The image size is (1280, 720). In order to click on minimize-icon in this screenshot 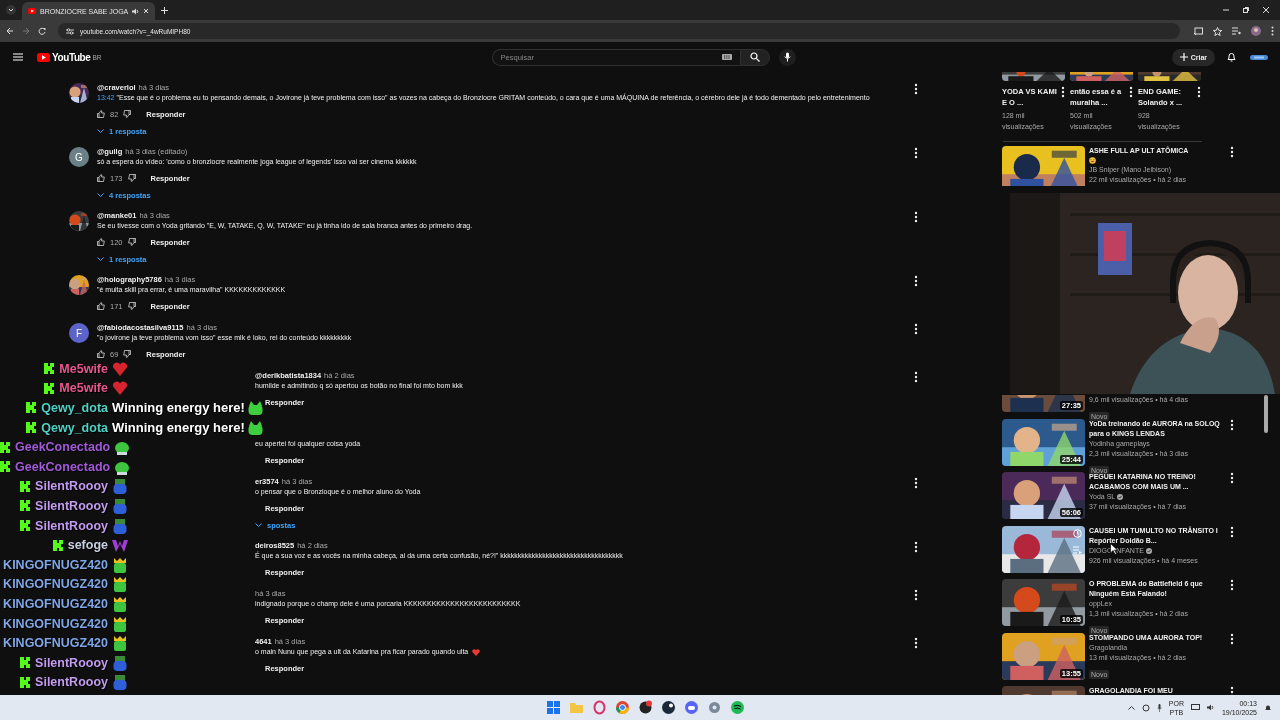, I will do `click(1226, 10)`.